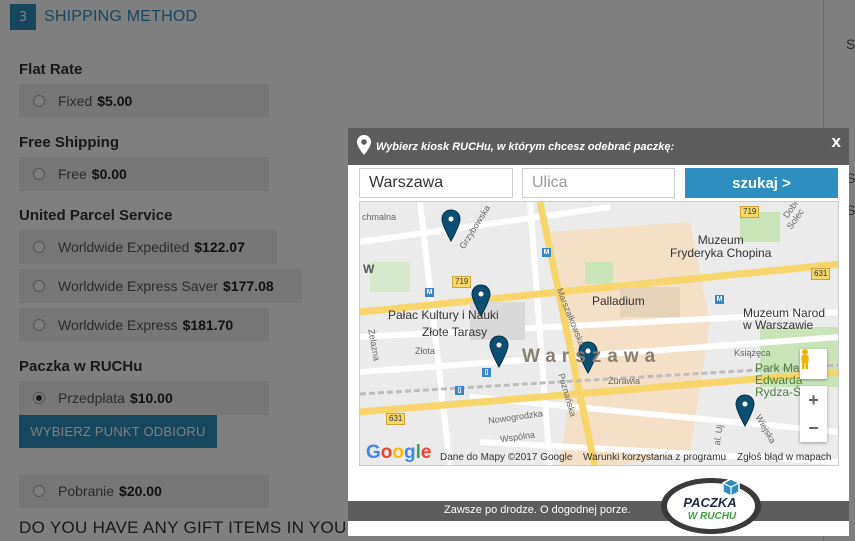 The height and width of the screenshot is (541, 855). I want to click on zoom-control: + −, so click(813, 414).